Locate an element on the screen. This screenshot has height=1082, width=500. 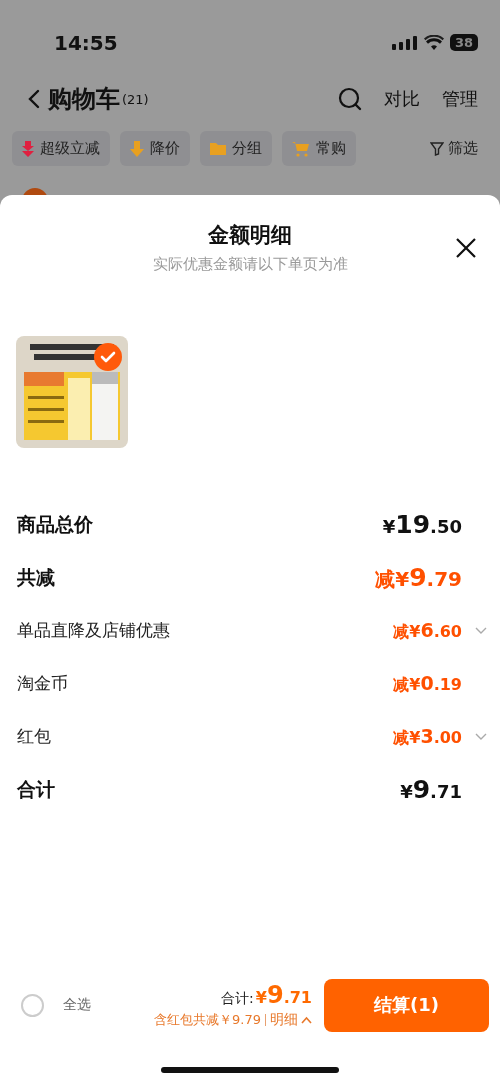
detail-link: 明细 is located at coordinates (291, 1020).